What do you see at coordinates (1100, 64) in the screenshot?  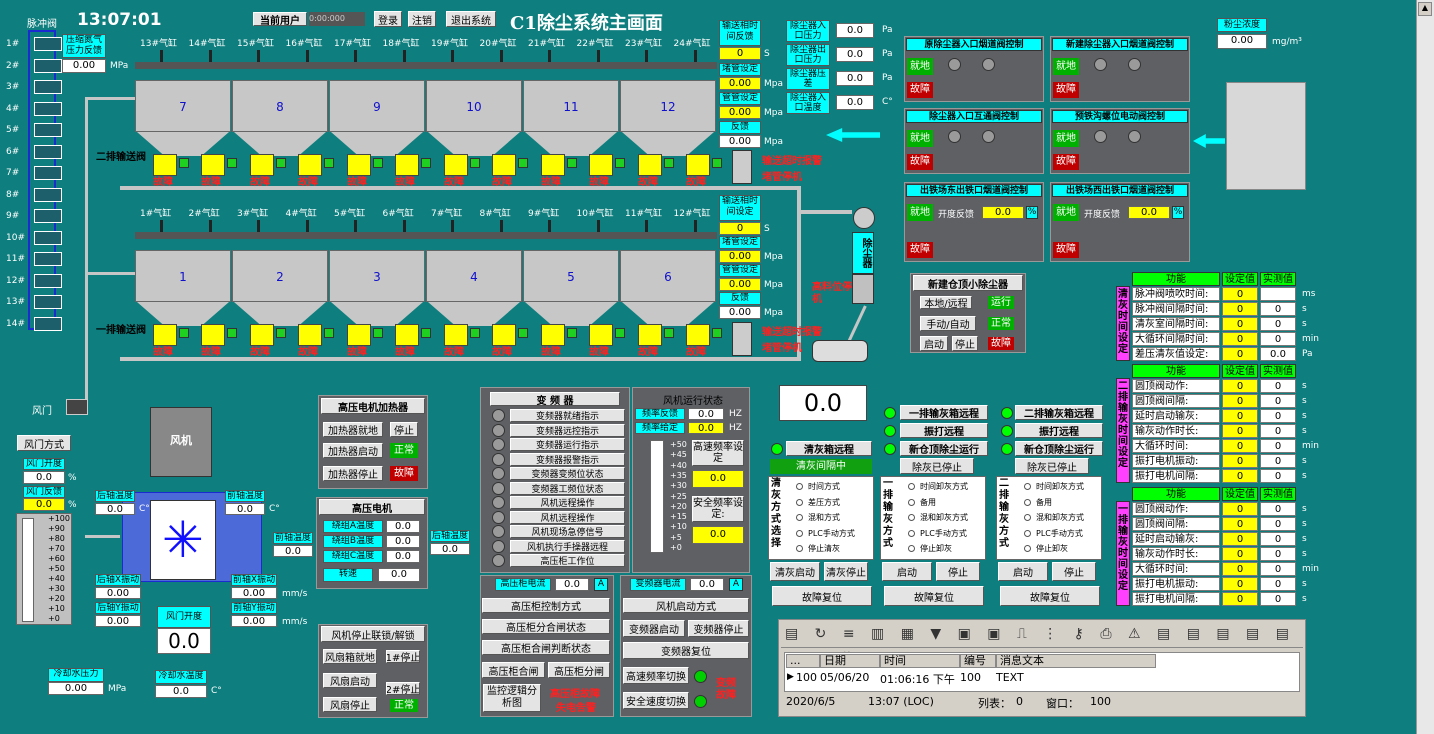 I see `damper-open-indicator` at bounding box center [1100, 64].